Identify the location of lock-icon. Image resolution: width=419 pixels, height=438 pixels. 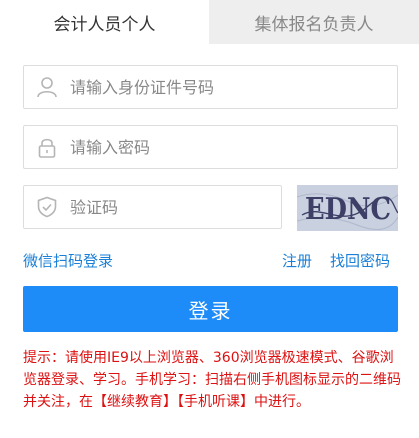
(47, 147).